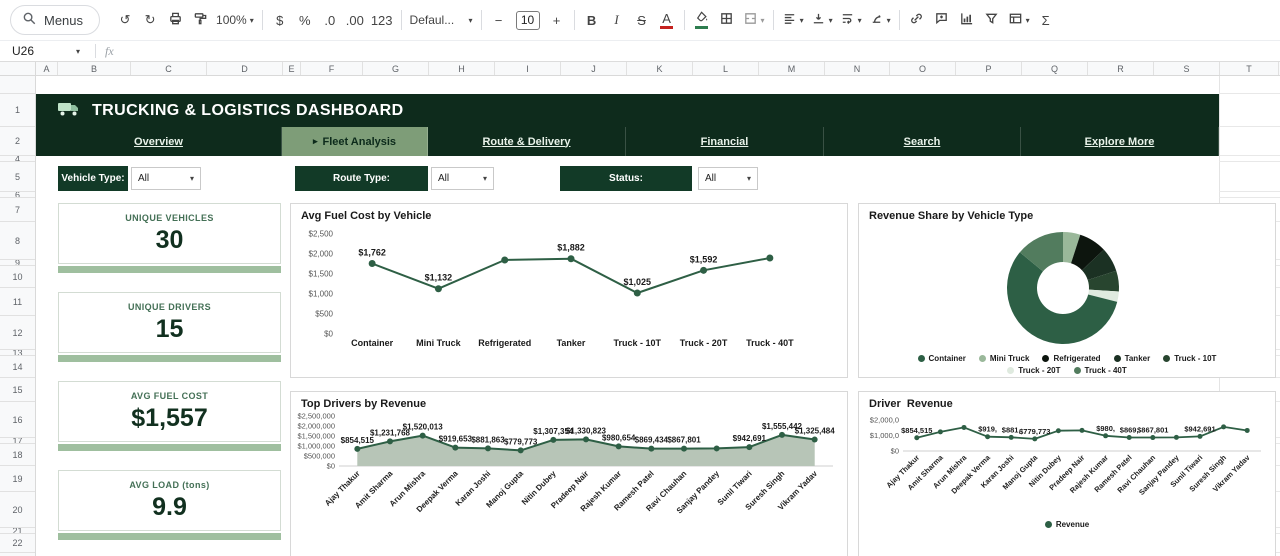 The height and width of the screenshot is (556, 1280). Describe the element at coordinates (17, 543) in the screenshot. I see `row-header-22: 22` at that location.